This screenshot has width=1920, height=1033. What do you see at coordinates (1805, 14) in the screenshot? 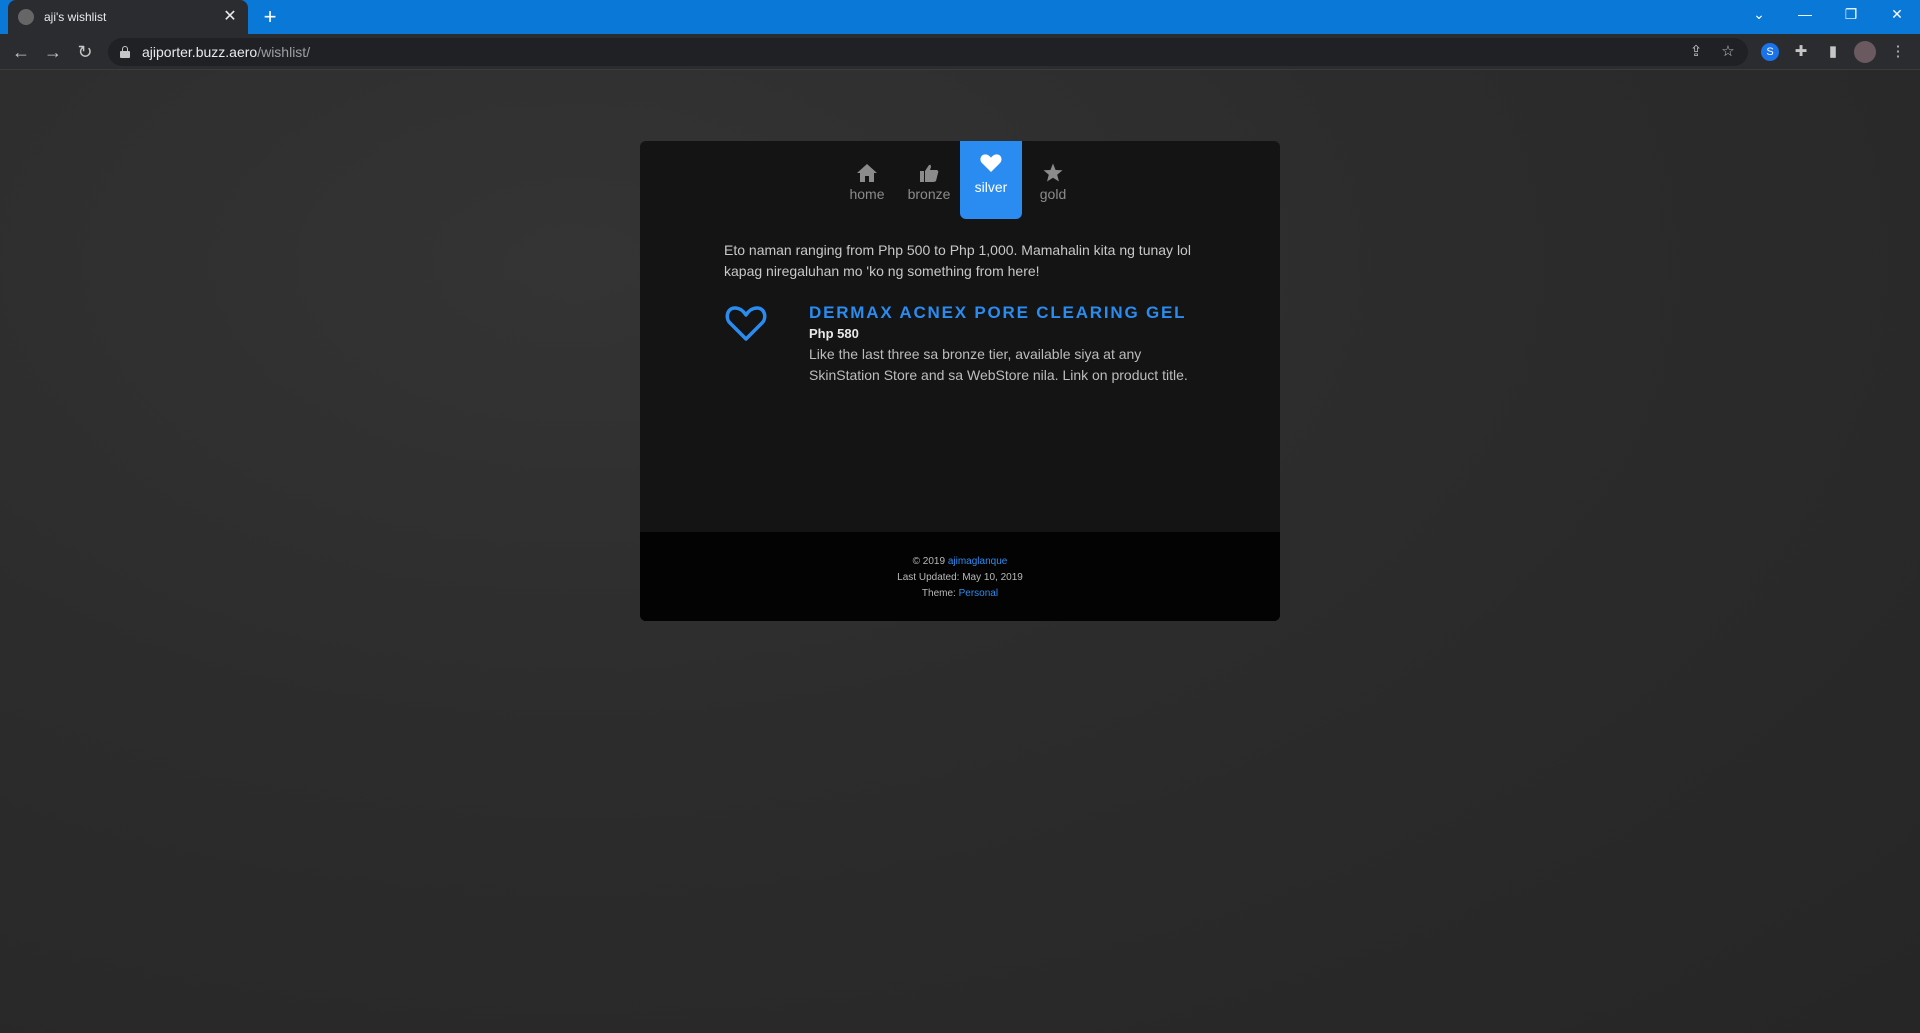
I see `minimize-button: —` at bounding box center [1805, 14].